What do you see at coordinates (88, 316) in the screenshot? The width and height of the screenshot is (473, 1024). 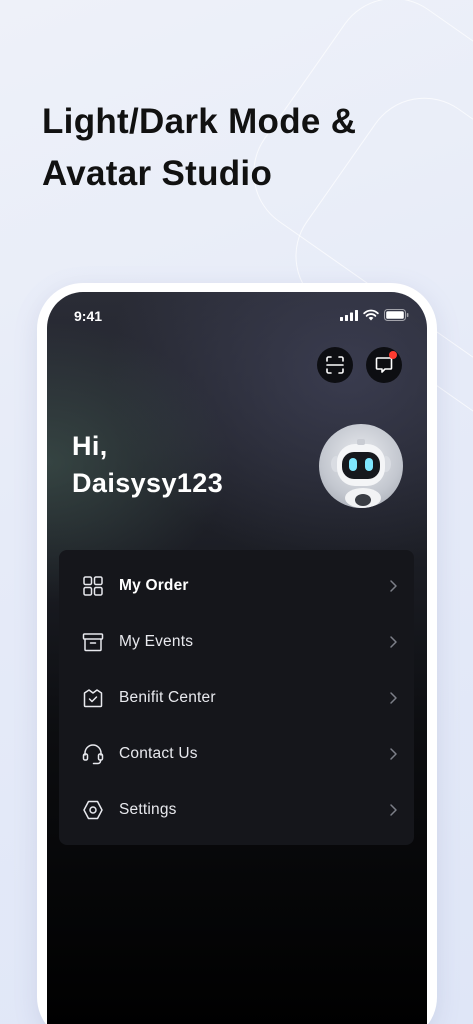 I see `status-time: 9:41` at bounding box center [88, 316].